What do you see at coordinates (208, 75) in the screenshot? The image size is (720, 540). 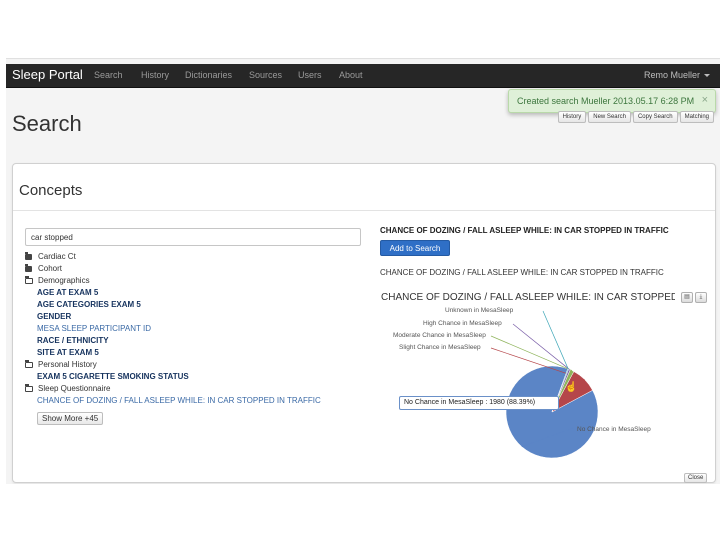 I see `nav-dictionaries: Dictionaries` at bounding box center [208, 75].